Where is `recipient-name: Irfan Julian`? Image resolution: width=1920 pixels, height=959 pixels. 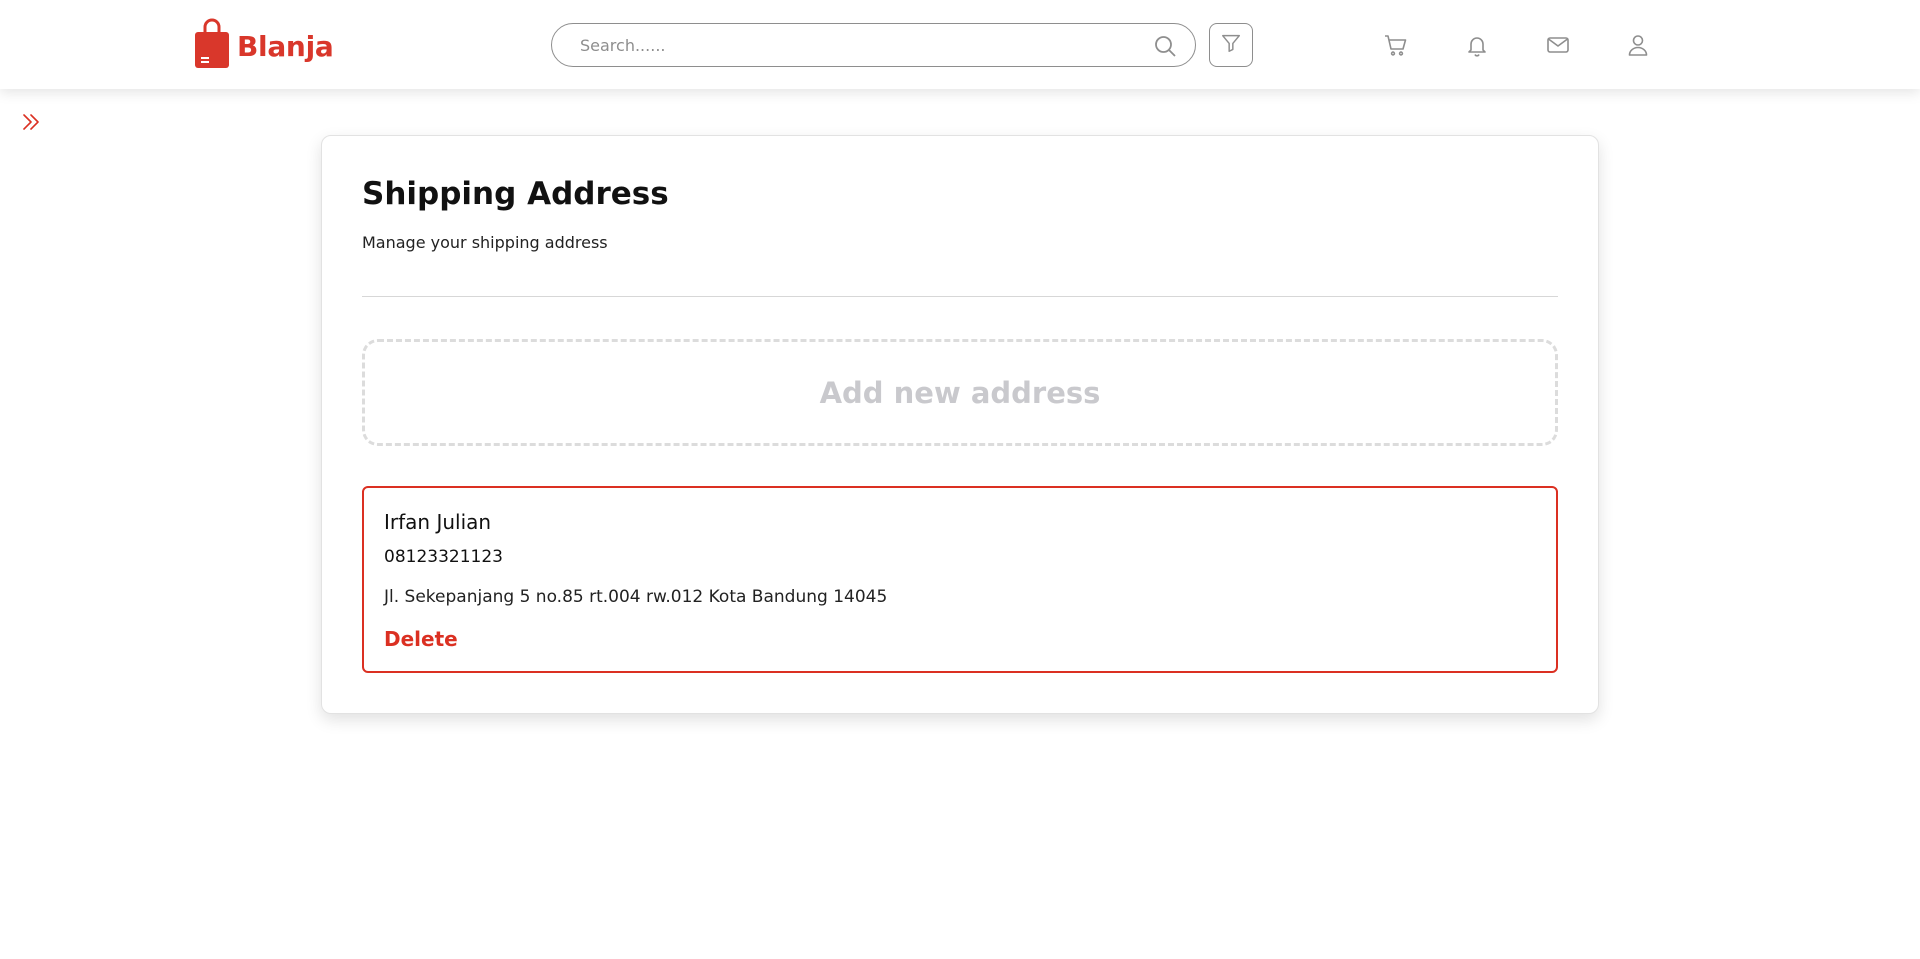
recipient-name: Irfan Julian is located at coordinates (438, 522).